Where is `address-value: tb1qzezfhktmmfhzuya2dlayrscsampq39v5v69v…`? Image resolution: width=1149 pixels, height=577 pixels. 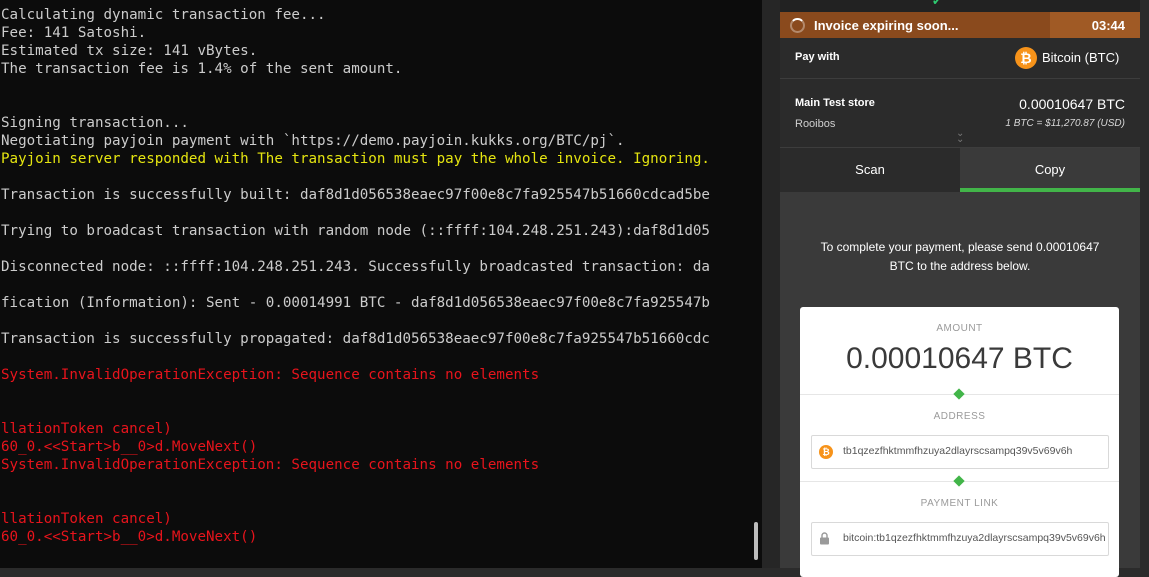
address-value: tb1qzezfhktmmfhzuya2dlayrscsampq39v5v69v… is located at coordinates (957, 451).